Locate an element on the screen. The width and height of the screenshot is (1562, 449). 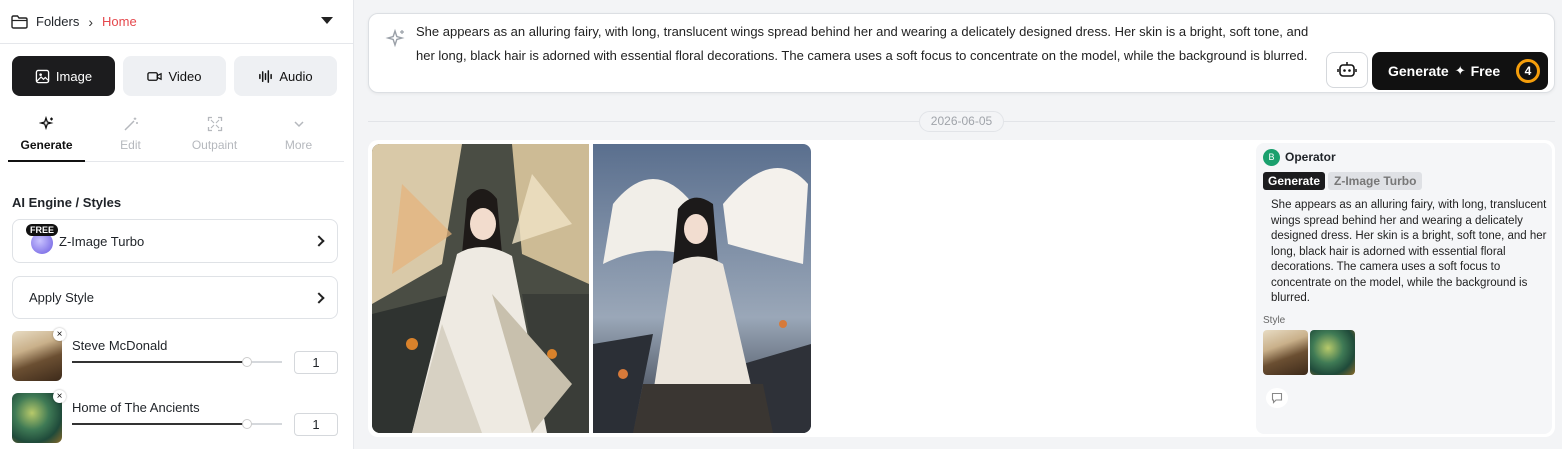
date-label: 2026-06-05 is located at coordinates (961, 121).